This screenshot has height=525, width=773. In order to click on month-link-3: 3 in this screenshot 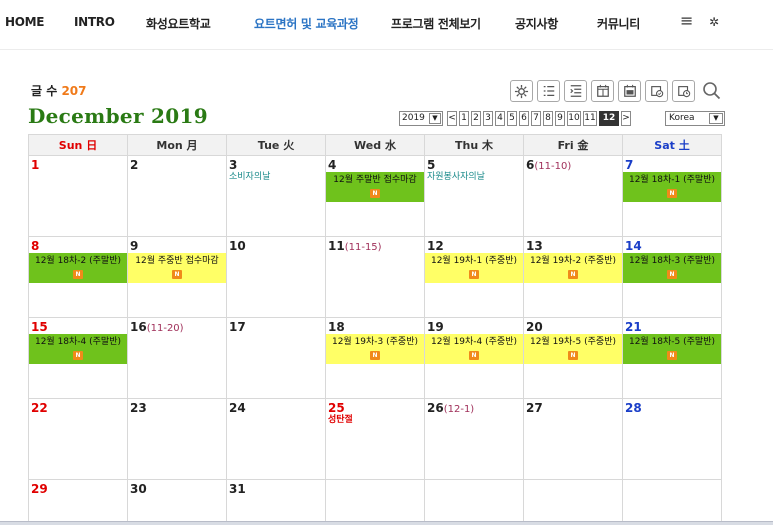, I will do `click(488, 118)`.